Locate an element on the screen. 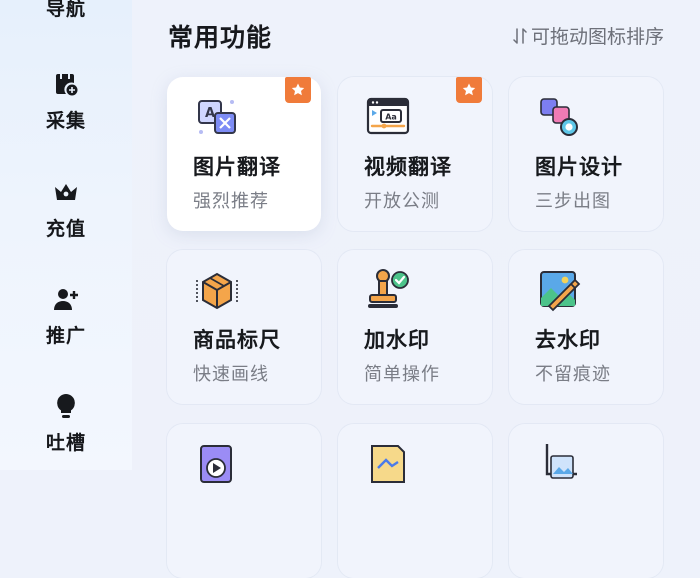  crown-icon is located at coordinates (66, 192).